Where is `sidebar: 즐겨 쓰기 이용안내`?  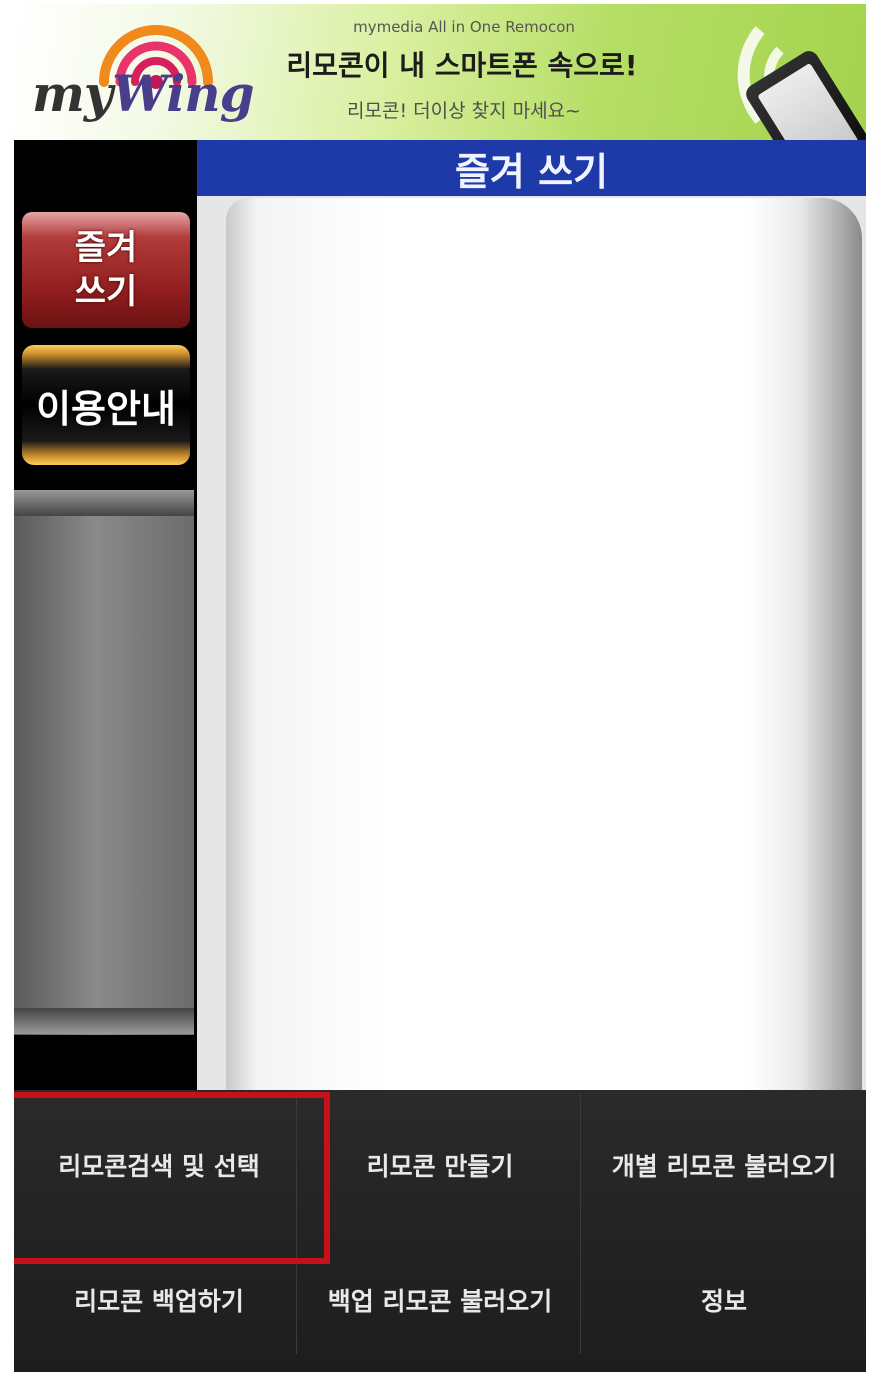
sidebar: 즐겨 쓰기 이용안내 is located at coordinates (104, 620).